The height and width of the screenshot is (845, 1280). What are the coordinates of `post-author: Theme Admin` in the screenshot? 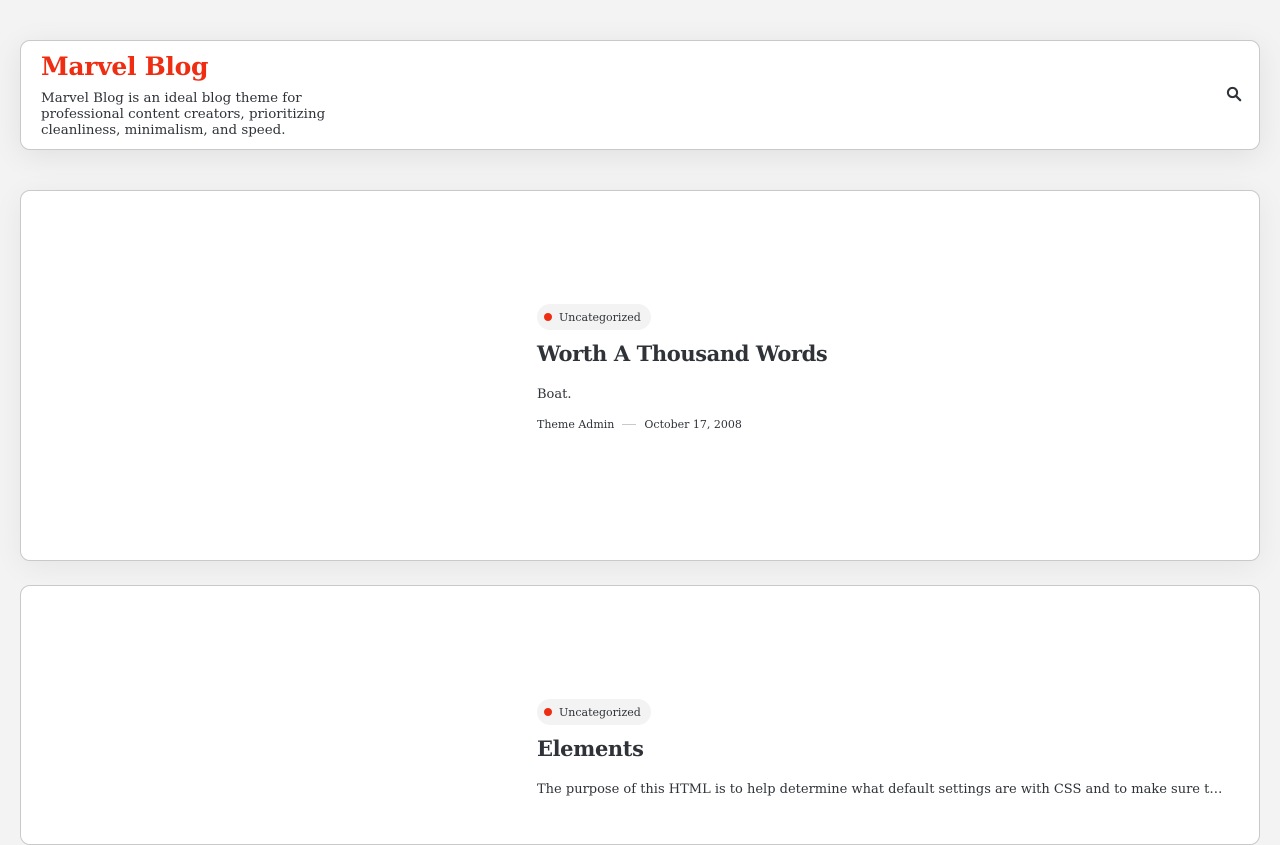 It's located at (575, 424).